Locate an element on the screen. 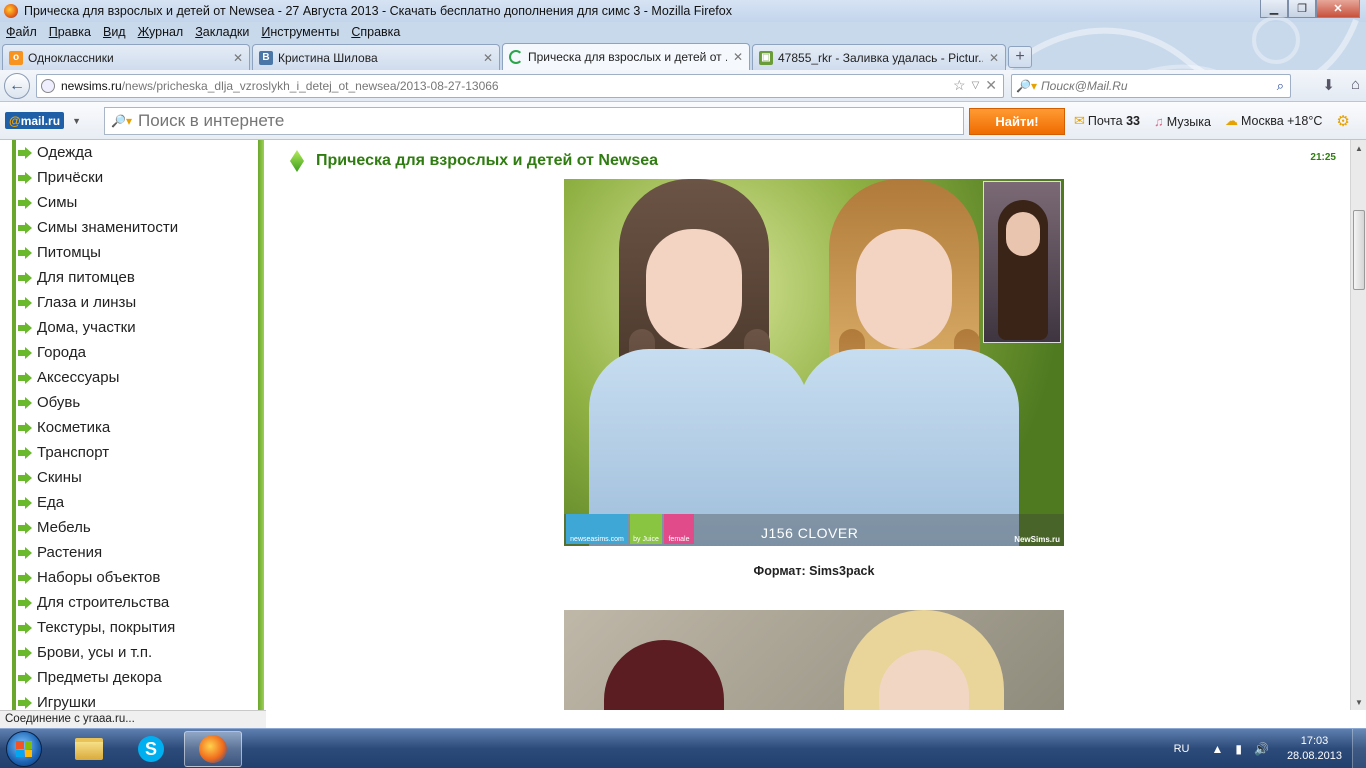  maximize-button: ❐ is located at coordinates (1302, 9).